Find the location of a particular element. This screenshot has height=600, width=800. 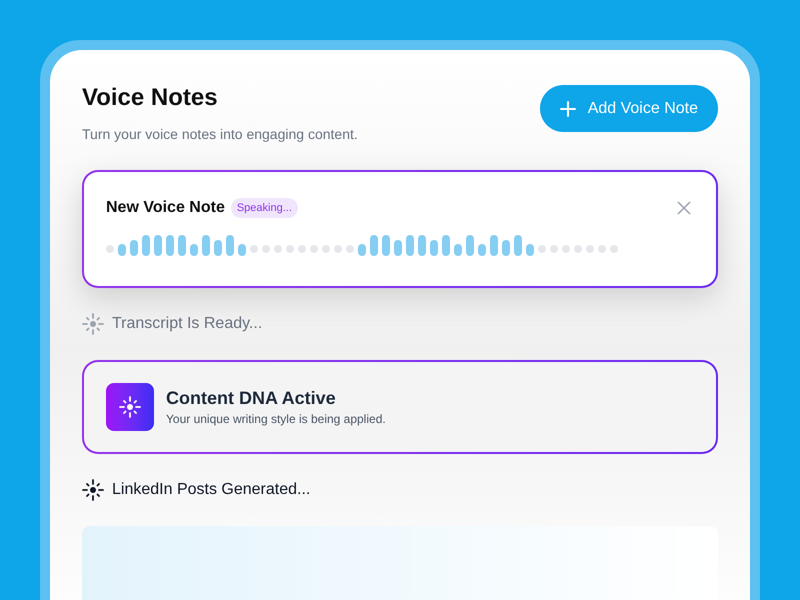

add-voice-note-button: Add Voice Note is located at coordinates (629, 108).